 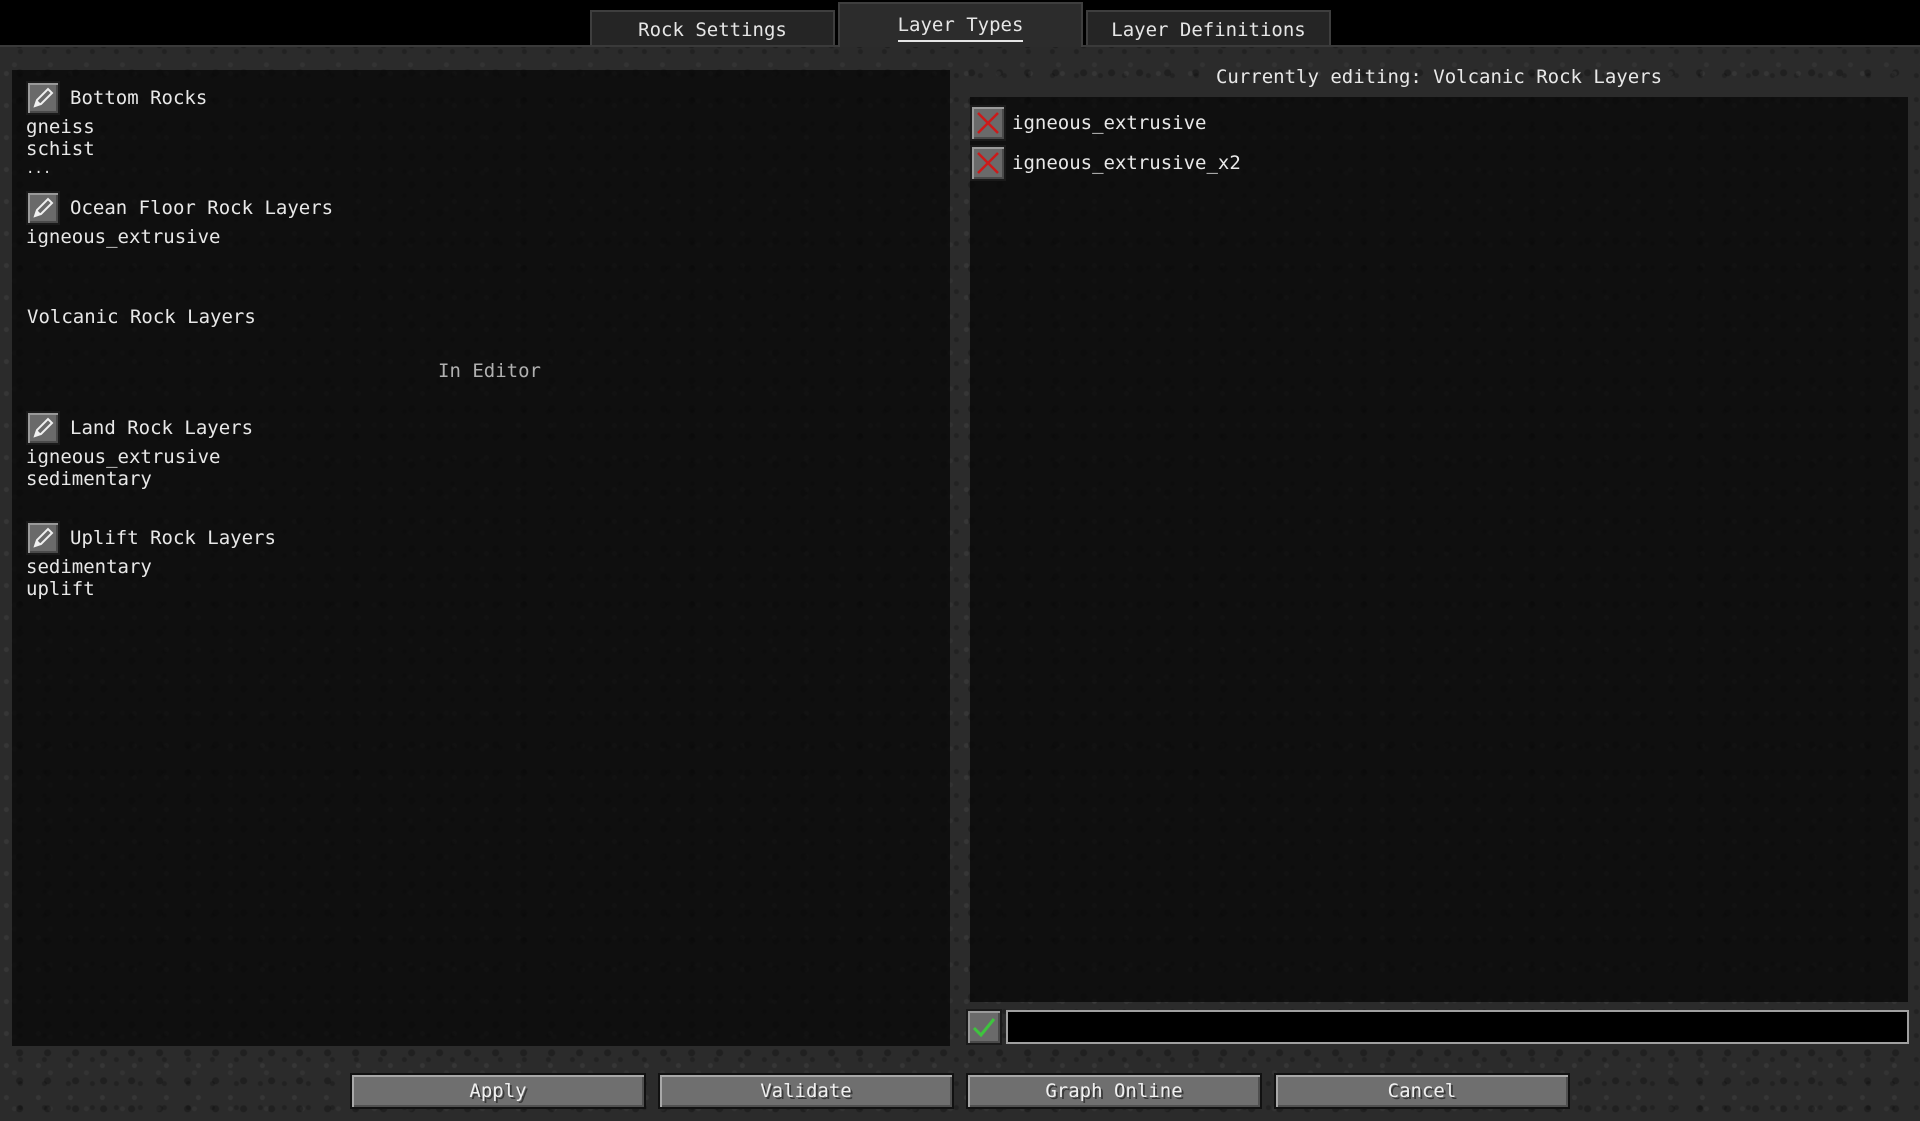 I want to click on add-entry-button, so click(x=984, y=1027).